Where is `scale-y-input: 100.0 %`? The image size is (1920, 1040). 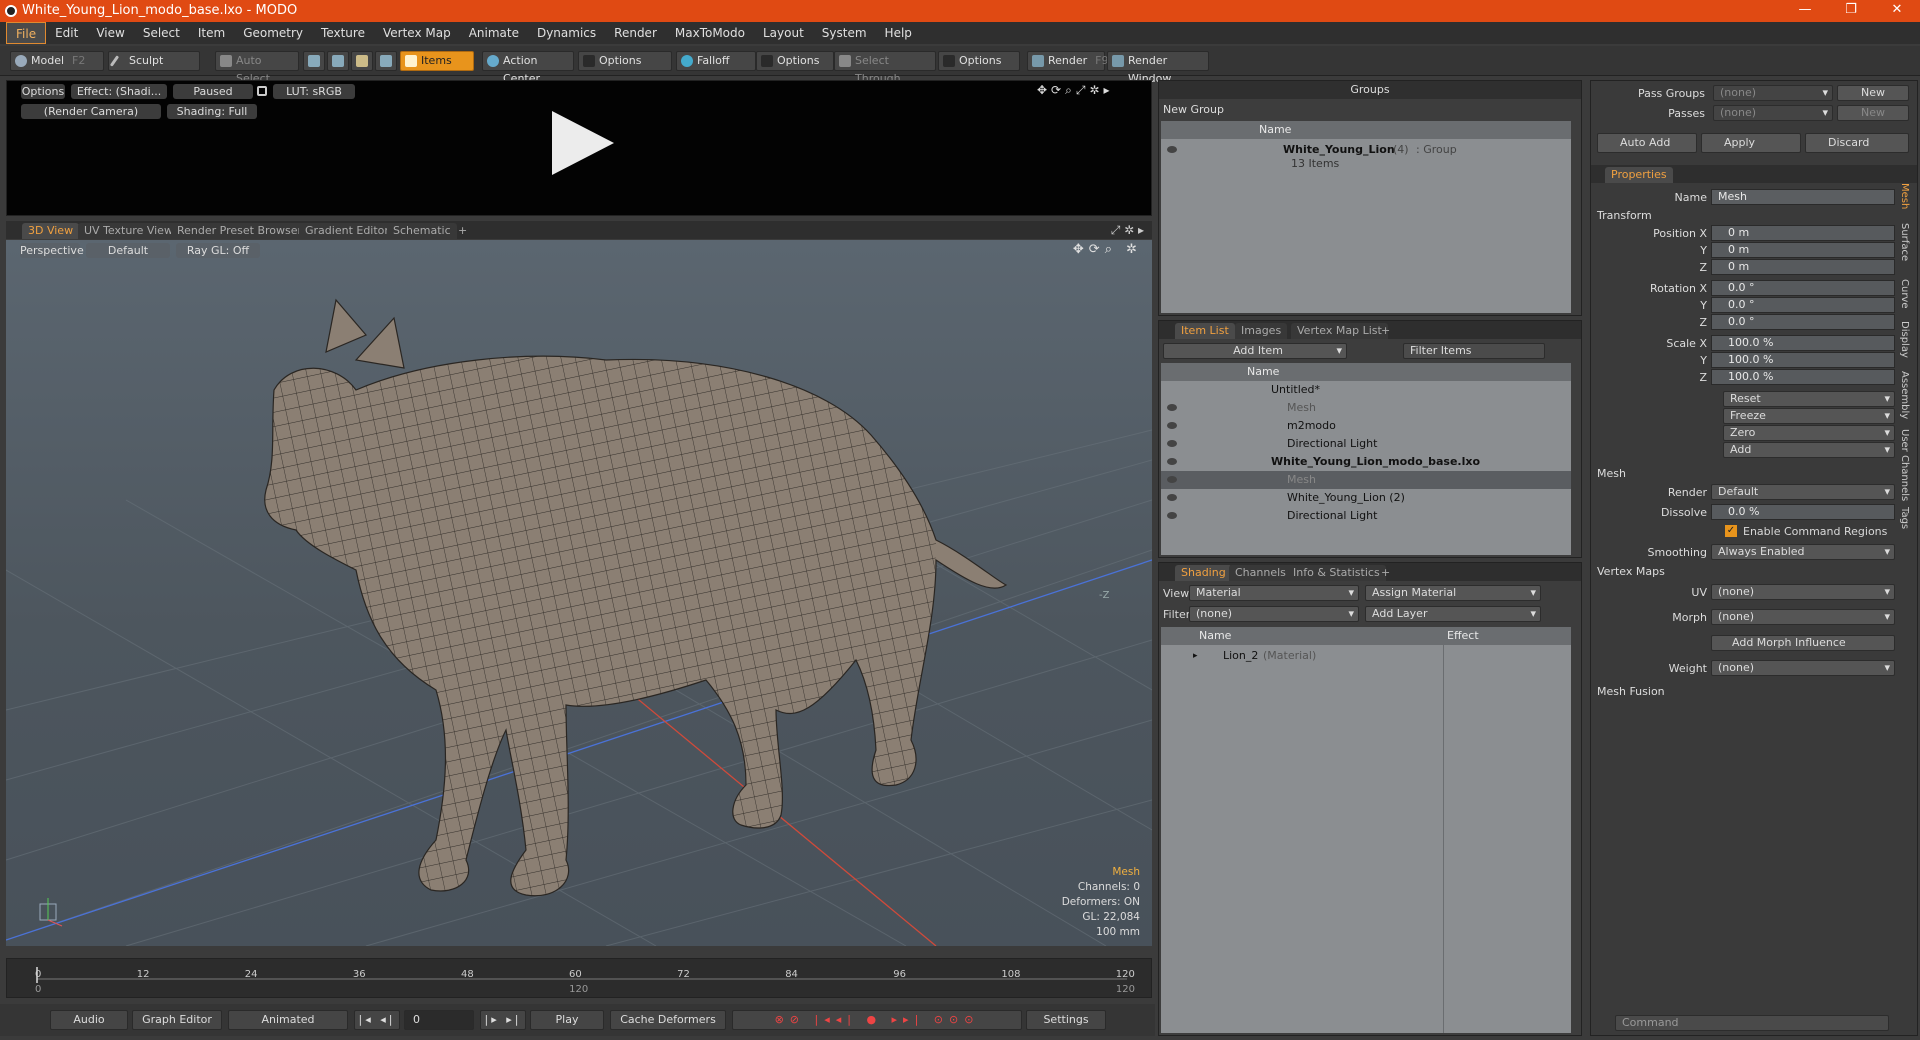 scale-y-input: 100.0 % is located at coordinates (1803, 360).